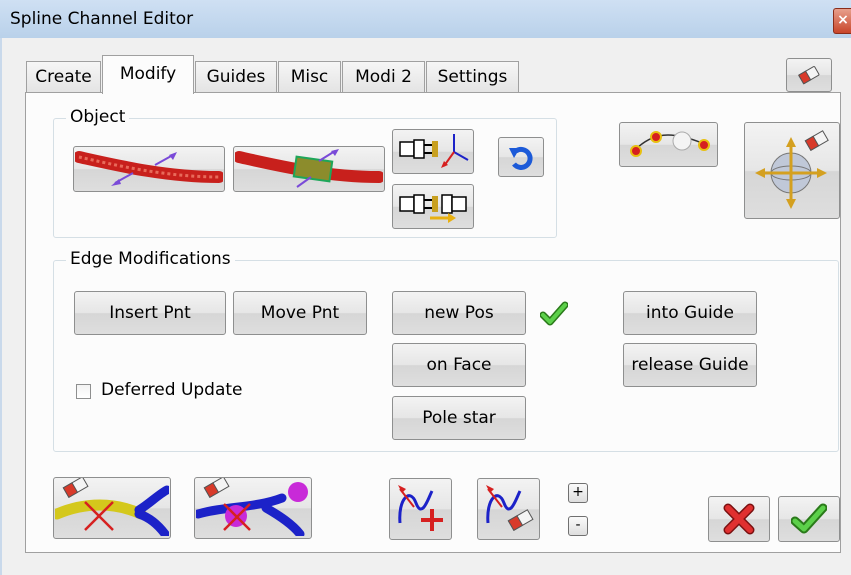  I want to click on scale-segment-button, so click(309, 169).